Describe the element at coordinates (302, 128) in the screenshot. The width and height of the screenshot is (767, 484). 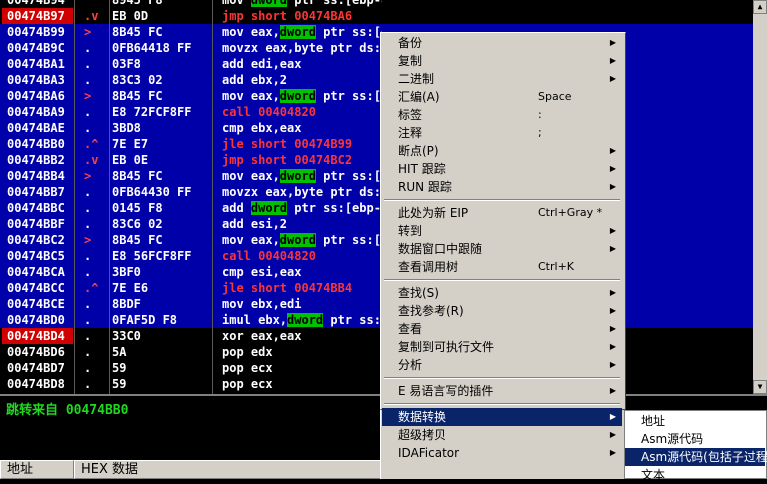
I see `disasm-cell: cmp ebx,eax` at that location.